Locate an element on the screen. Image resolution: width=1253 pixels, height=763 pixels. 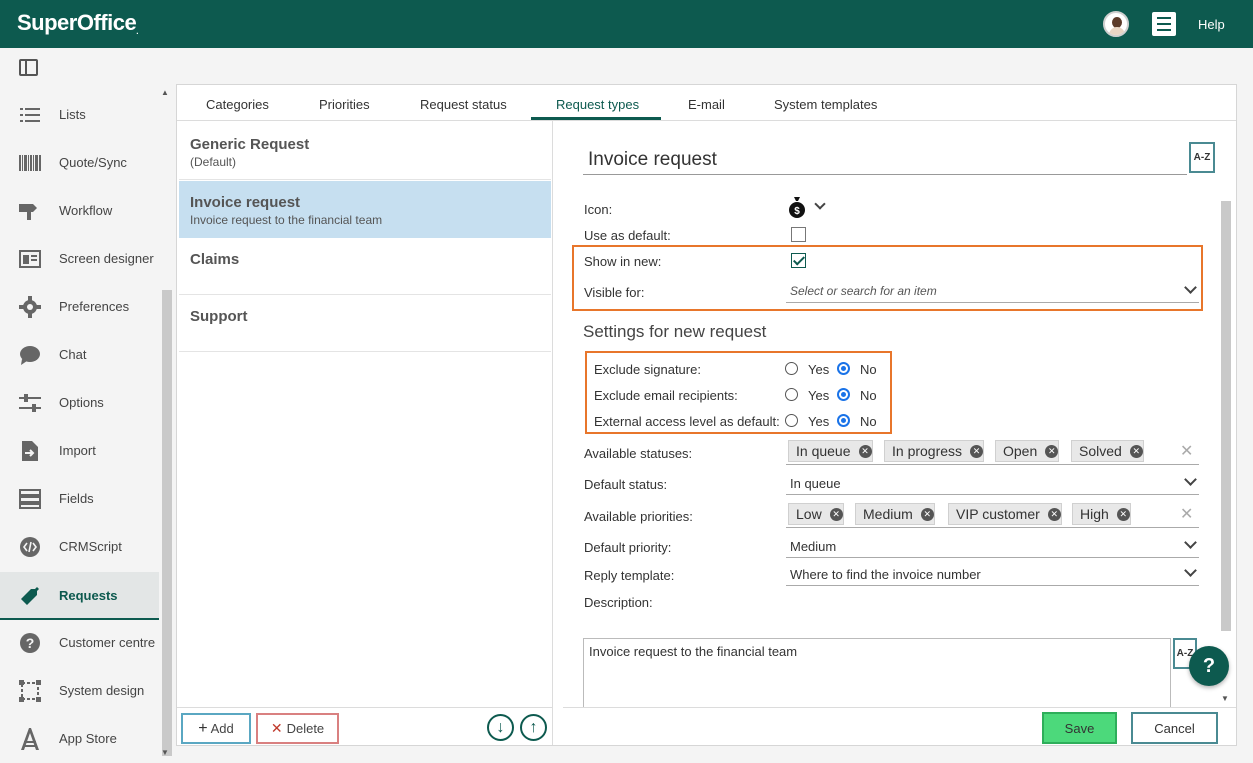
priority-tag: High ✕ is located at coordinates (1101, 514).